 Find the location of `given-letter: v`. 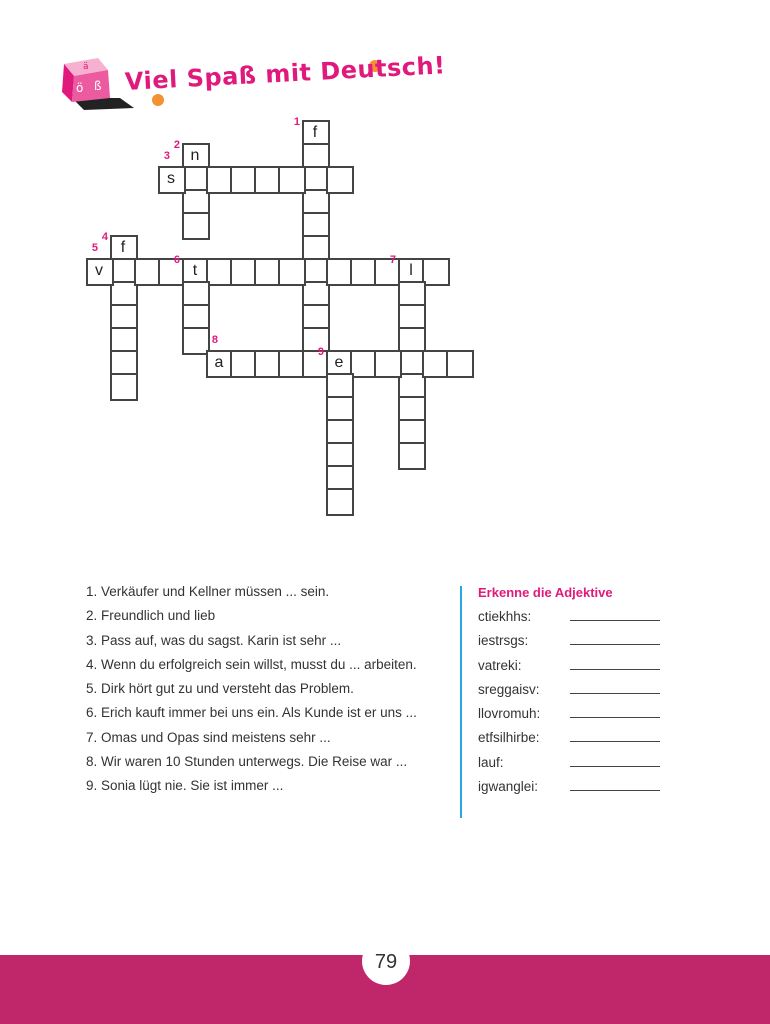

given-letter: v is located at coordinates (99, 270).